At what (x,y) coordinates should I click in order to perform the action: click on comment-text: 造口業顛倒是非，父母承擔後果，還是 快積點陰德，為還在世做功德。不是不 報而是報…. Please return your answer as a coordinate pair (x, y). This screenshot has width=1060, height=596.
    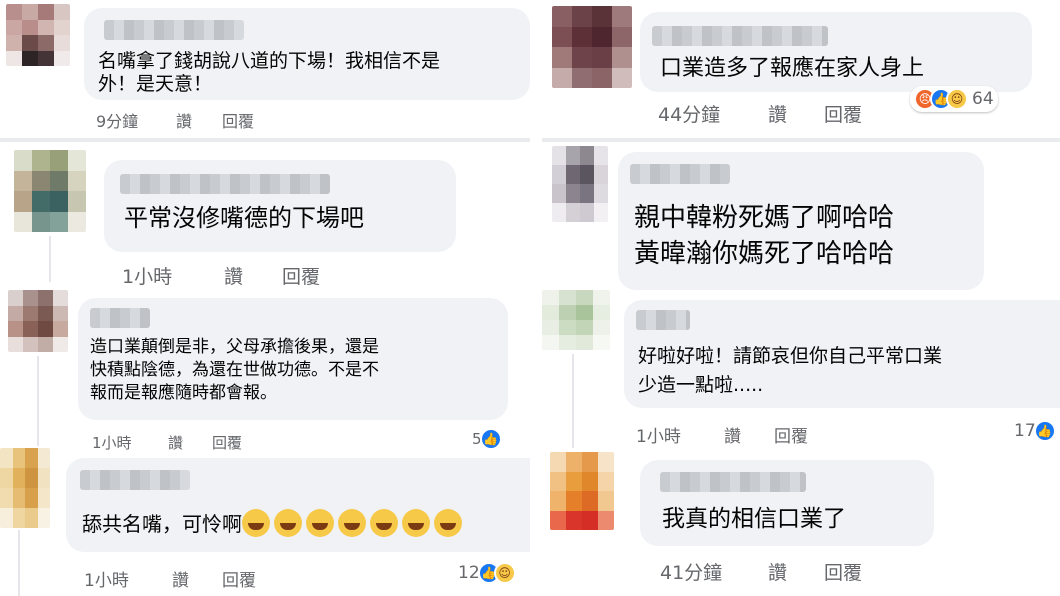
    Looking at the image, I should click on (234, 370).